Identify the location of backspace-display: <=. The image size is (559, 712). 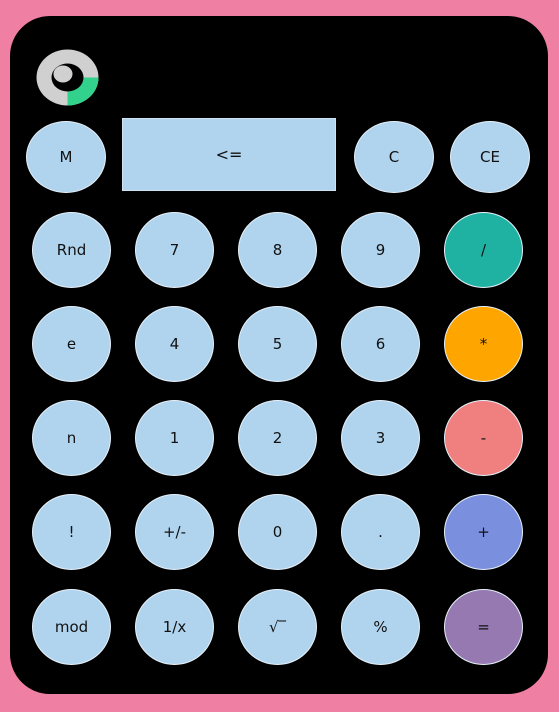
(229, 154).